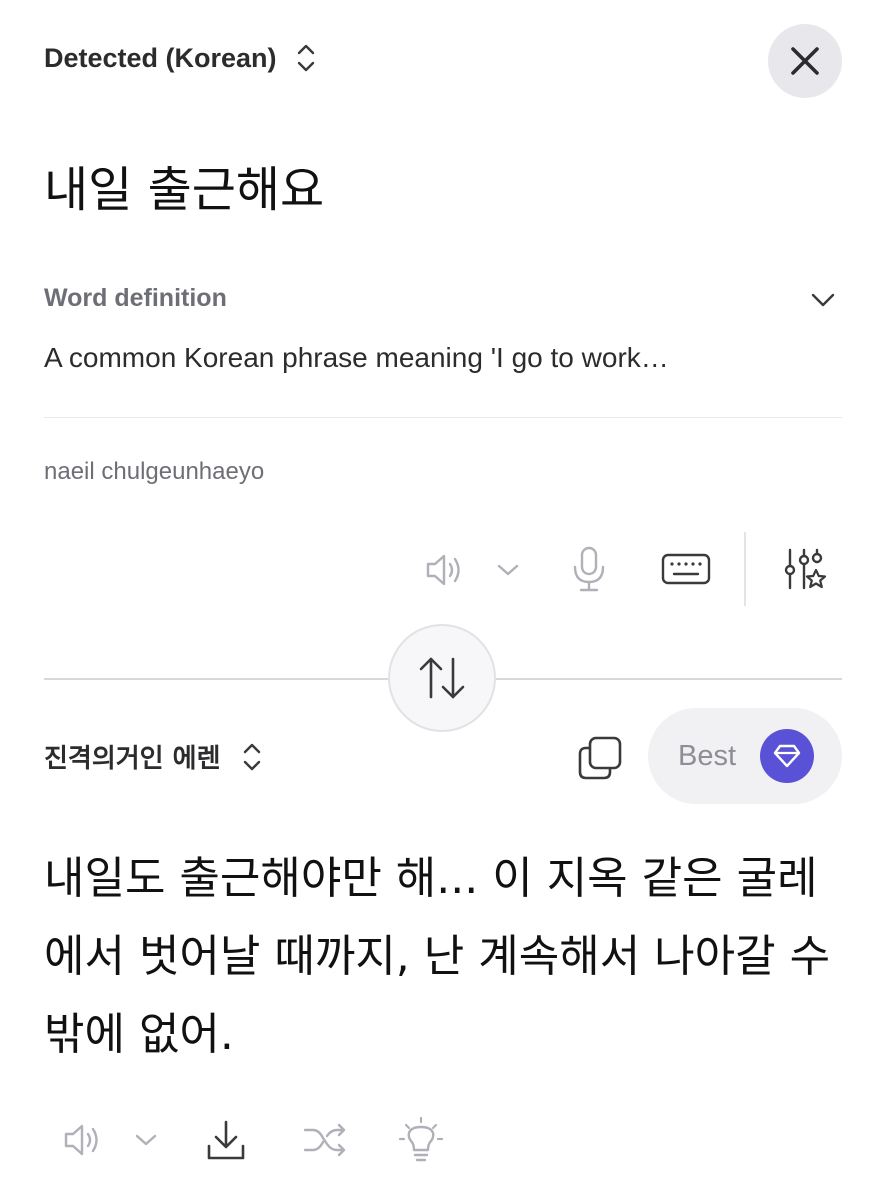 The height and width of the screenshot is (1200, 887). Describe the element at coordinates (325, 1140) in the screenshot. I see `shuffle-icon` at that location.